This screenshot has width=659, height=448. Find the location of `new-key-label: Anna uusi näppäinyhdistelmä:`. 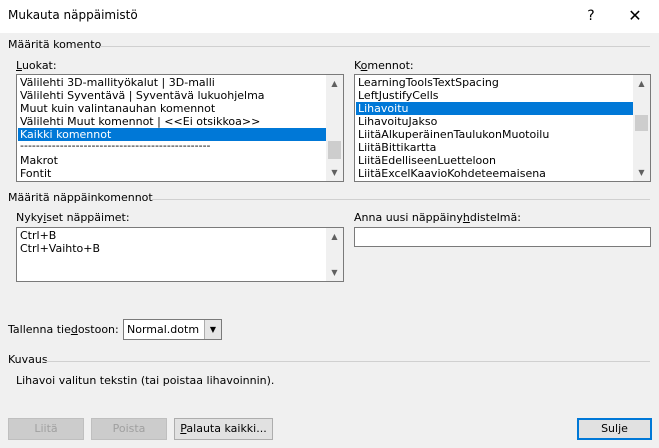

new-key-label: Anna uusi näppäinyhdistelmä: is located at coordinates (437, 217).